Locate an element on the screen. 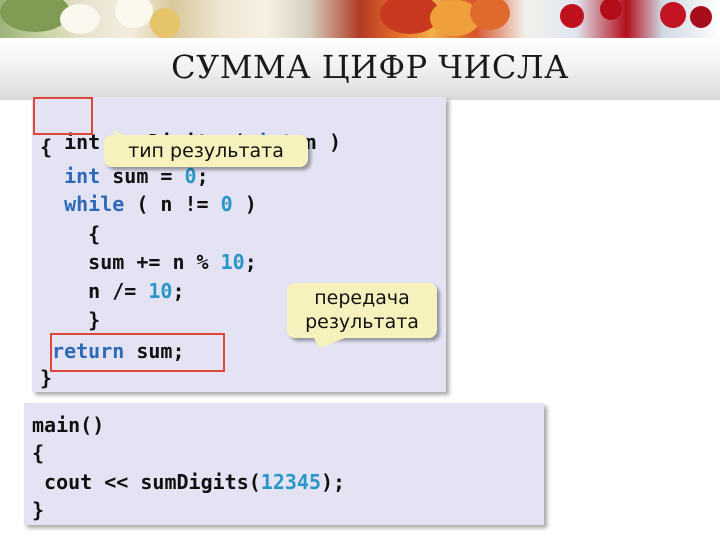 Image resolution: width=720 pixels, height=540 pixels. call-end: ); is located at coordinates (333, 482).